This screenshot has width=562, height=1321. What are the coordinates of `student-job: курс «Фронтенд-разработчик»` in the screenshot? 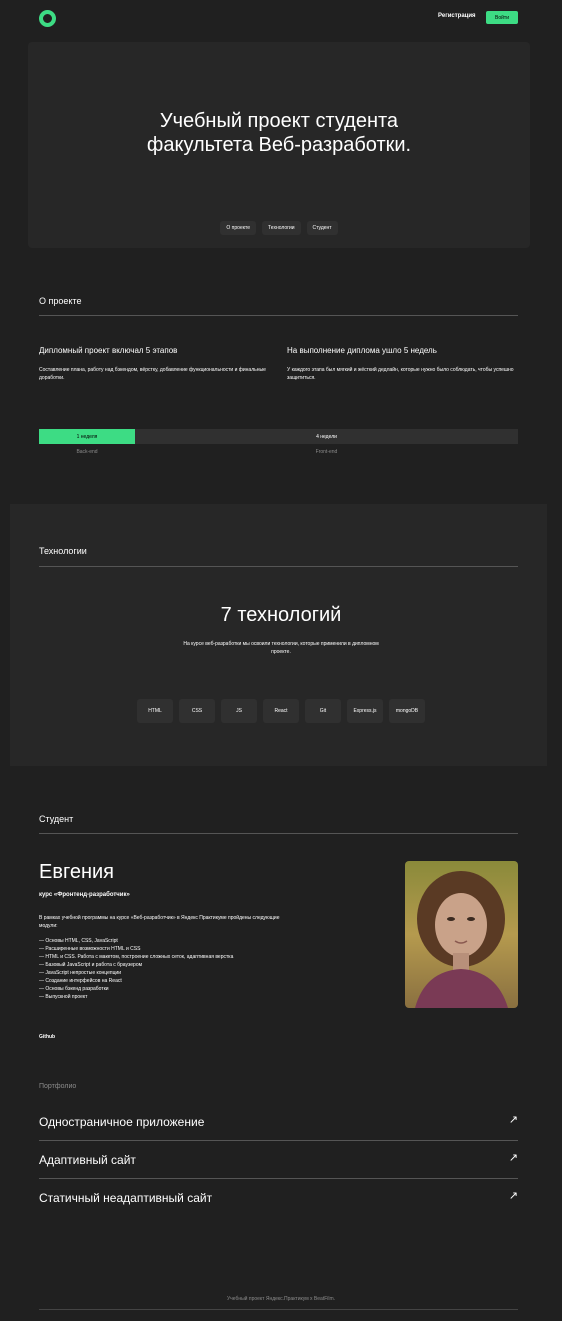 It's located at (84, 895).